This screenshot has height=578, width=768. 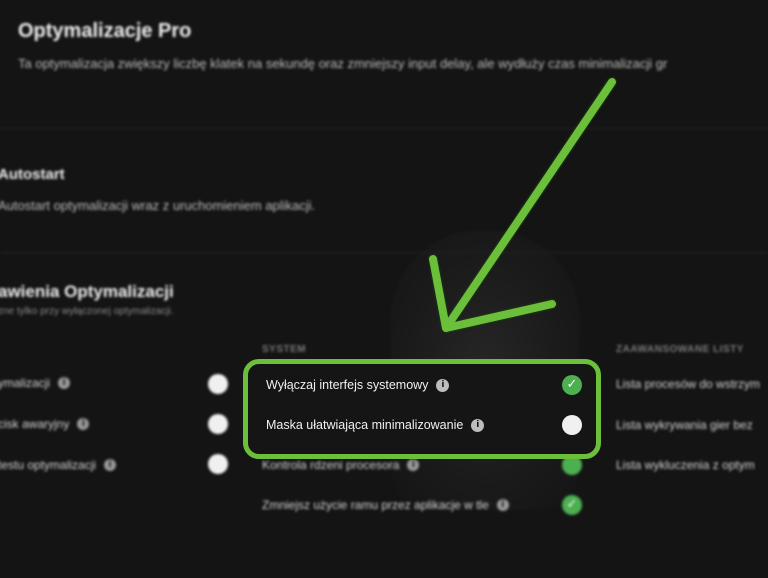 I want to click on system-item-toggle: ✓, so click(x=572, y=385).